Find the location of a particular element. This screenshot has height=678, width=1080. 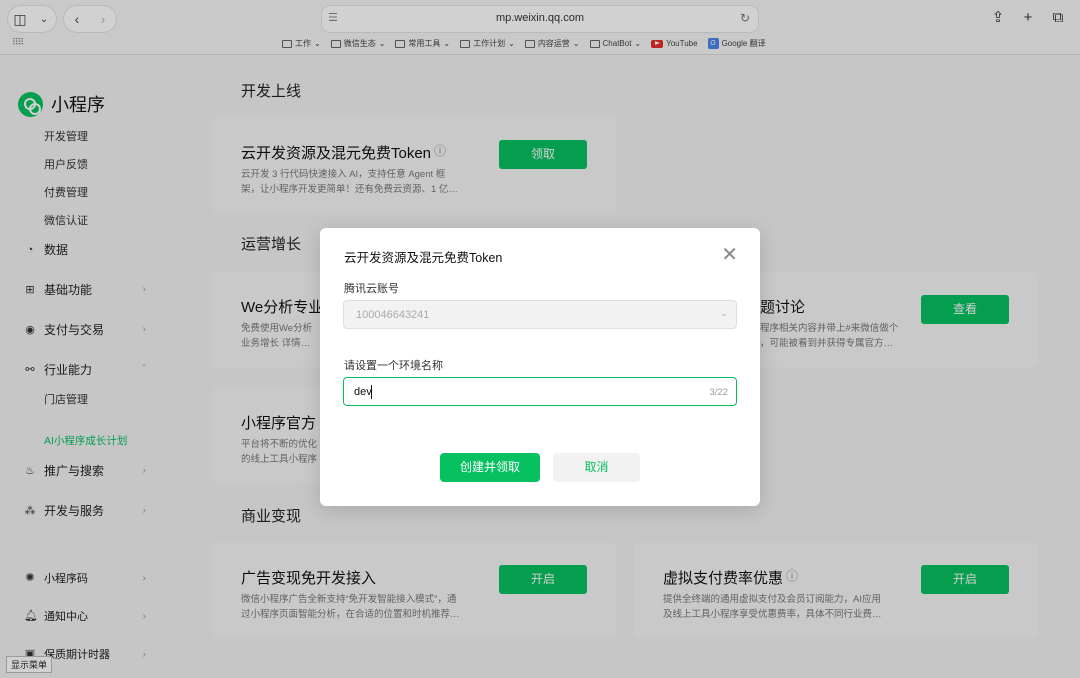

close-icon: ✕ is located at coordinates (729, 255).